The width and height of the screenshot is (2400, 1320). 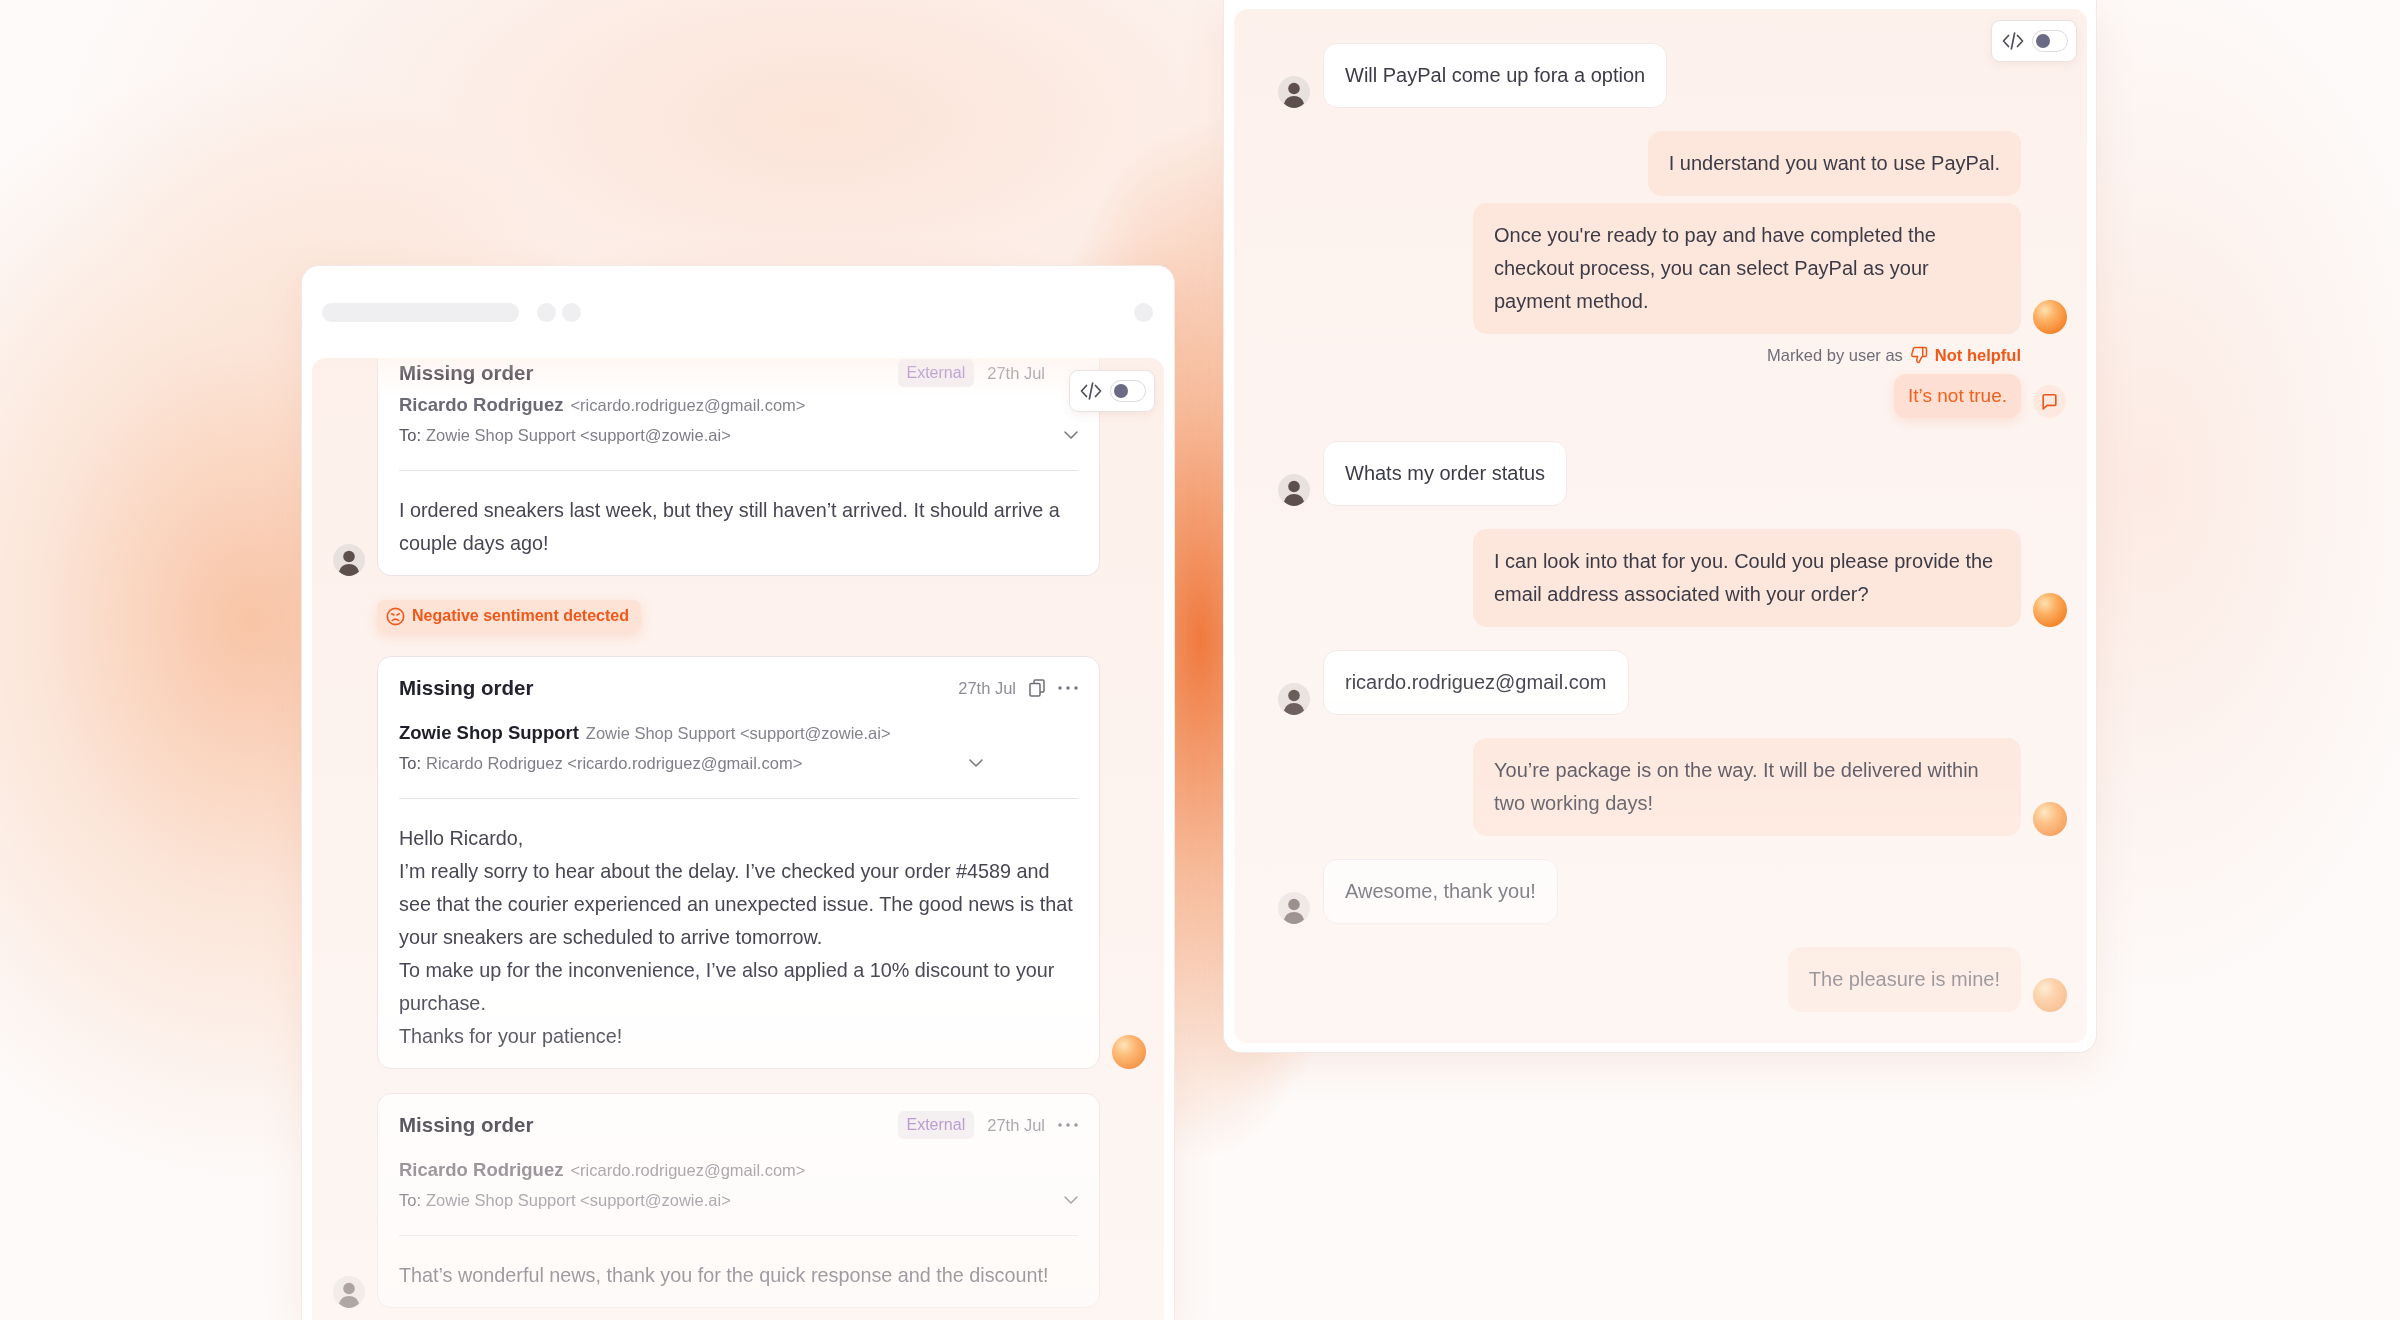 What do you see at coordinates (489, 733) in the screenshot?
I see `sender-name: Zowie Shop Support` at bounding box center [489, 733].